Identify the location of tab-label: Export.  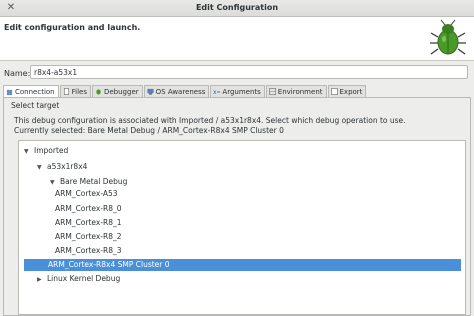
(351, 91).